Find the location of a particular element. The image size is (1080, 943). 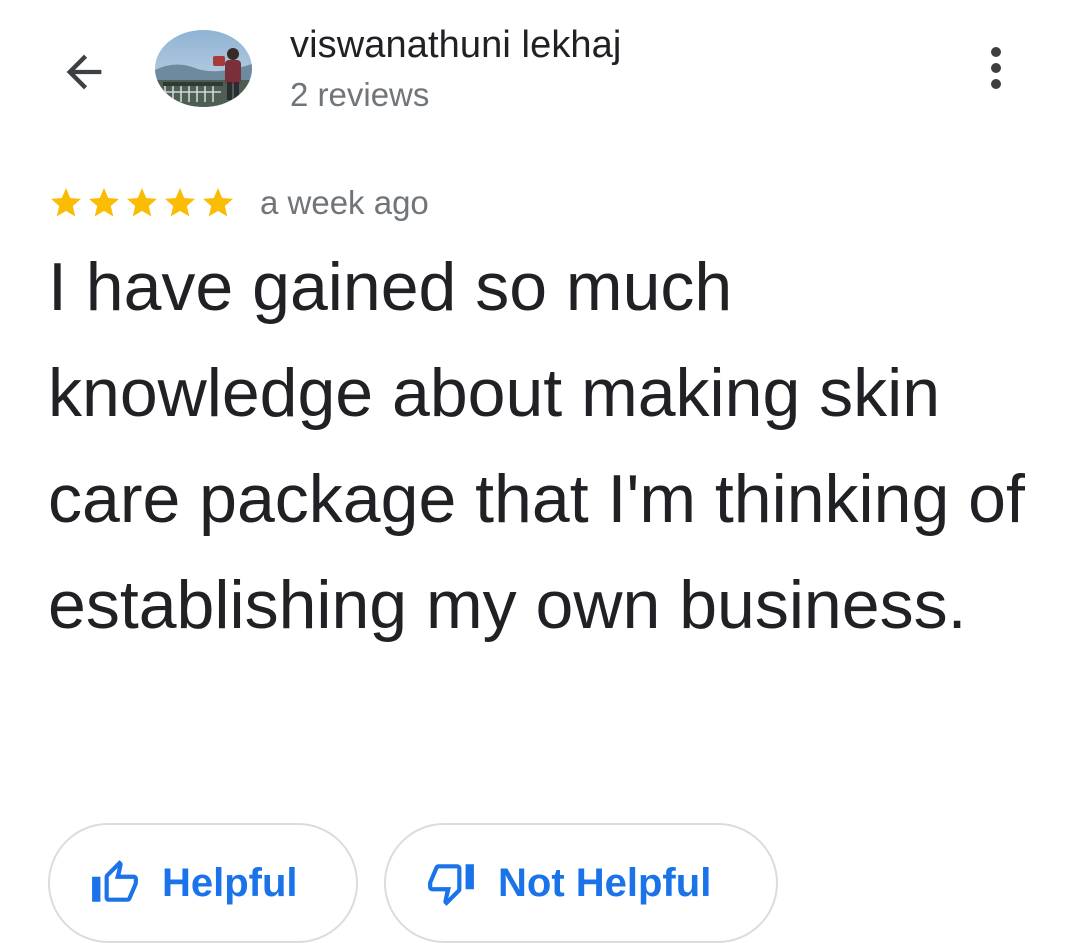

helpful-button: Helpful is located at coordinates (203, 883).